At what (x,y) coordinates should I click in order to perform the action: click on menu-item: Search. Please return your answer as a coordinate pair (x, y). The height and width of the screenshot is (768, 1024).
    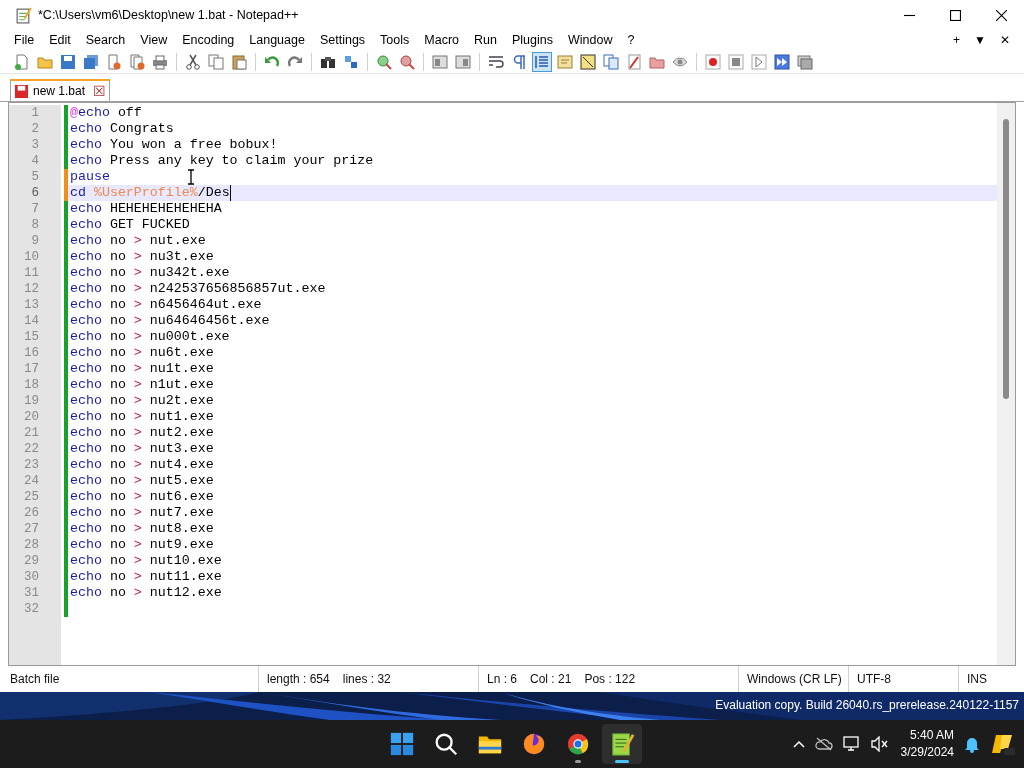
    Looking at the image, I should click on (105, 40).